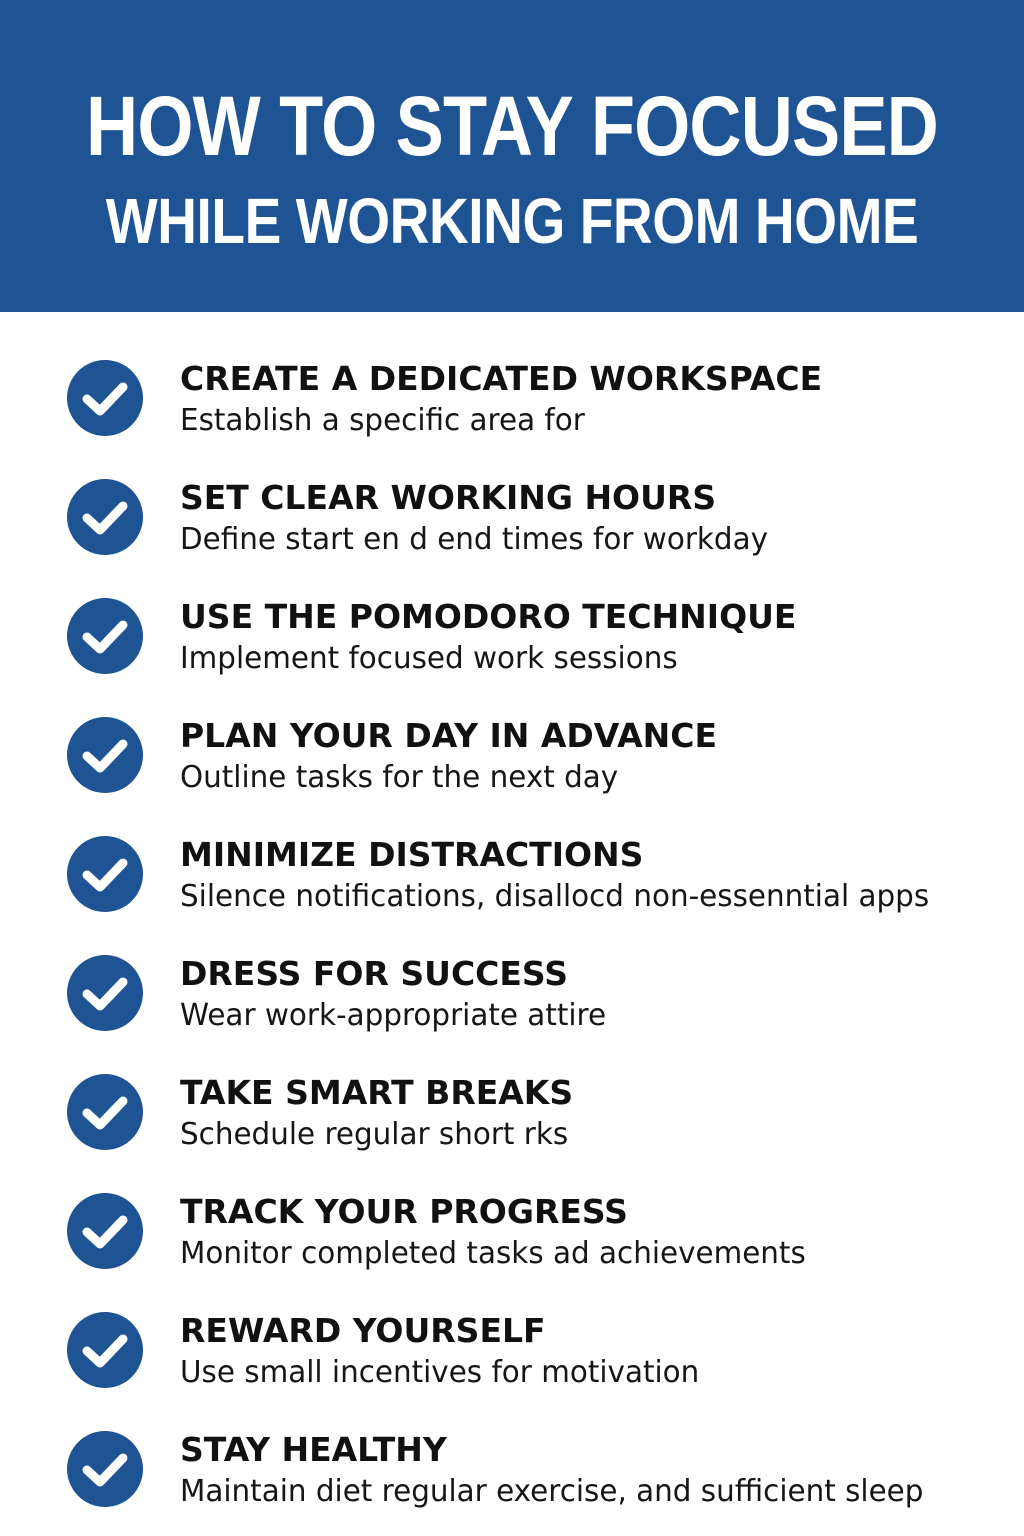 This screenshot has width=1024, height=1536. I want to click on tip-description: Wear work-appropriate attire, so click(393, 1015).